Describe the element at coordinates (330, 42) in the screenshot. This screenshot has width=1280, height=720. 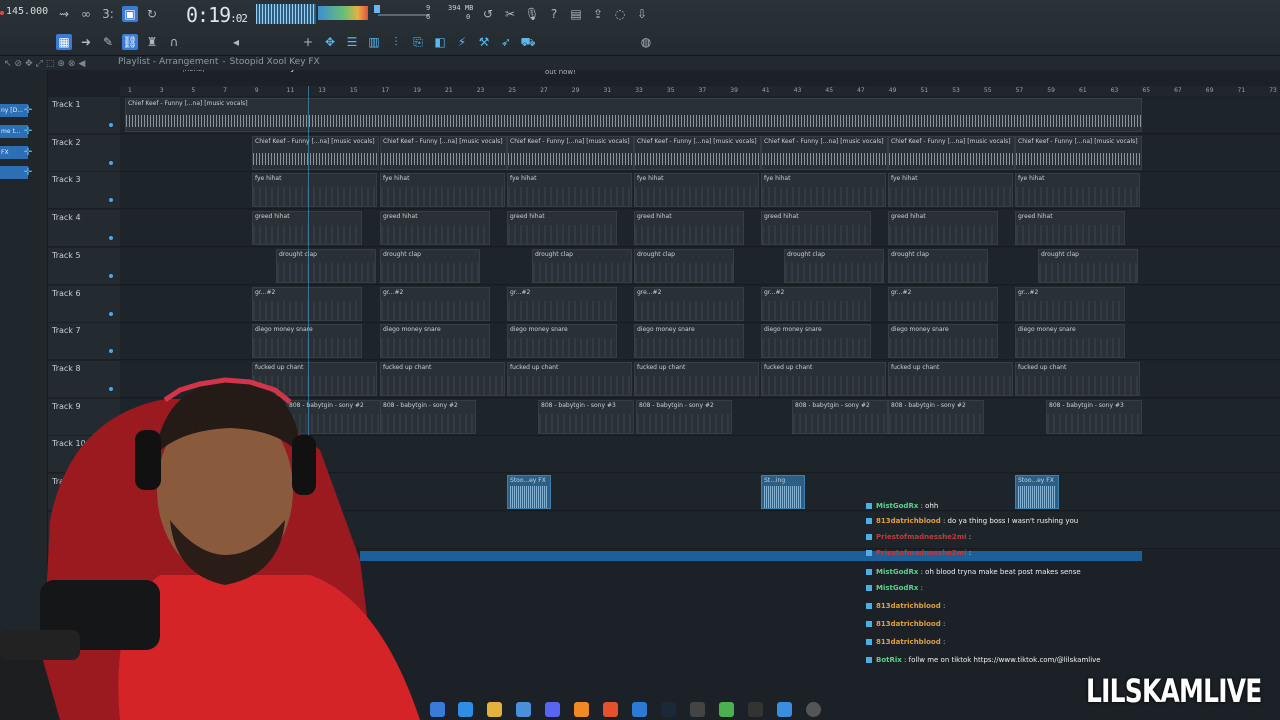
I see `arrows-icon: ✥` at that location.